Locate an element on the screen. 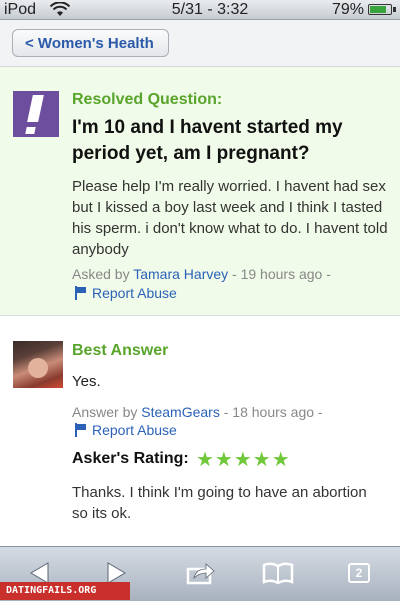  bookmarks-icon is located at coordinates (278, 574).